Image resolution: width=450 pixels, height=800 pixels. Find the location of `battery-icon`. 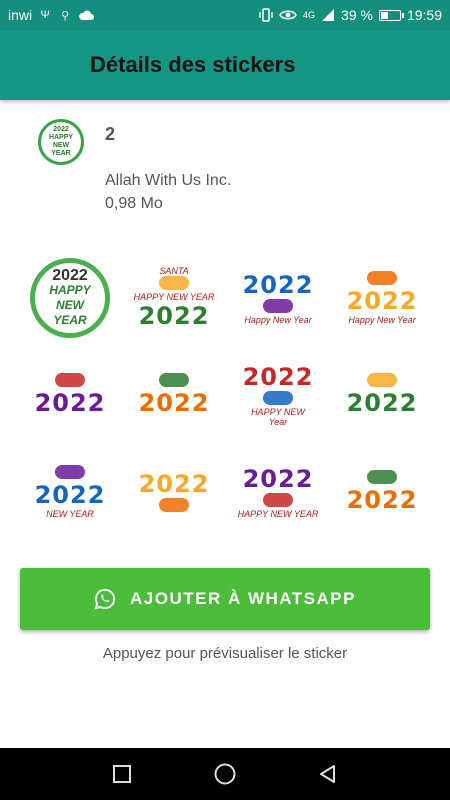

battery-icon is located at coordinates (391, 15).